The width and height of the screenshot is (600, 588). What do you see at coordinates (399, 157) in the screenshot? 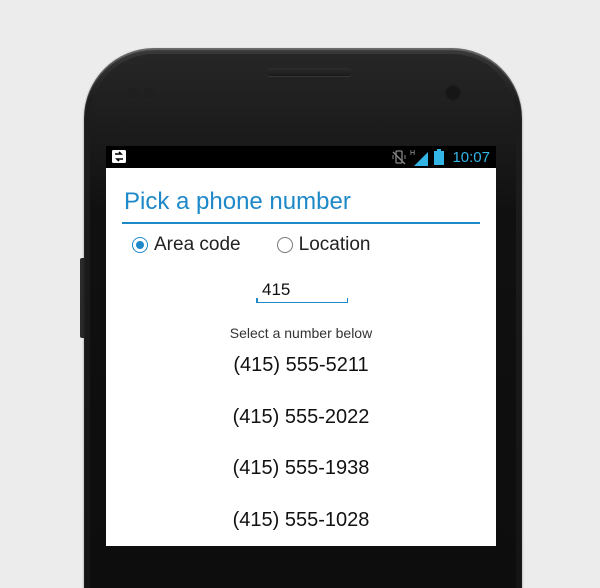
I see `vibrate-icon` at bounding box center [399, 157].